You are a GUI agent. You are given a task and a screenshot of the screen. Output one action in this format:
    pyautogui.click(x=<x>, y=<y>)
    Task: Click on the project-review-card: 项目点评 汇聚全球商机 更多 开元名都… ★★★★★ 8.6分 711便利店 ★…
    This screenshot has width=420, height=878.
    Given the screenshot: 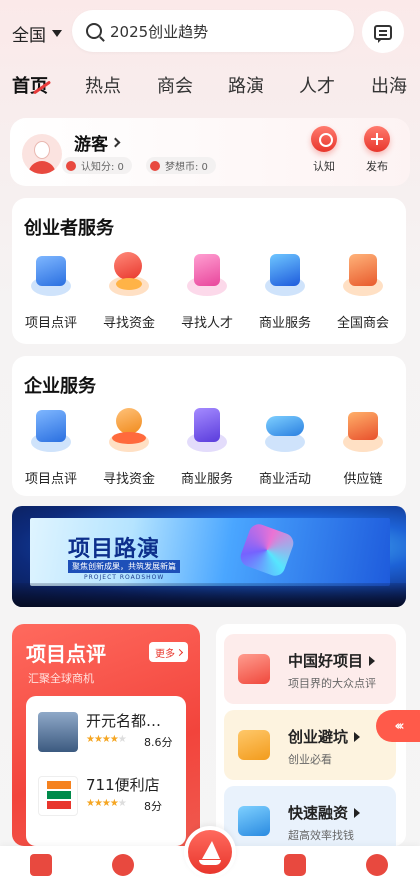 What is the action you would take?
    pyautogui.click(x=106, y=735)
    